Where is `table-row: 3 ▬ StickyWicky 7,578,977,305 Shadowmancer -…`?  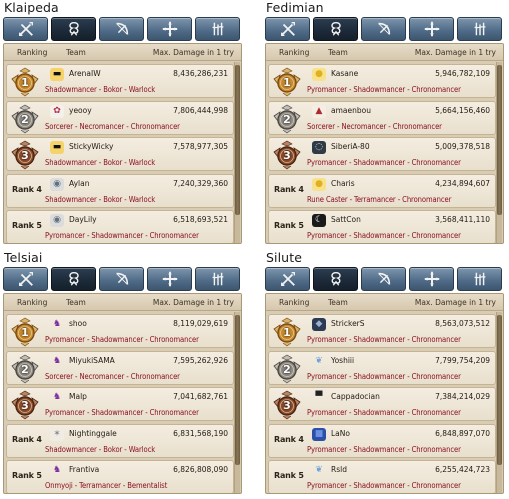
table-row: 3 ▬ StickyWicky 7,578,977,305 Shadowmancer -… is located at coordinates (120, 154).